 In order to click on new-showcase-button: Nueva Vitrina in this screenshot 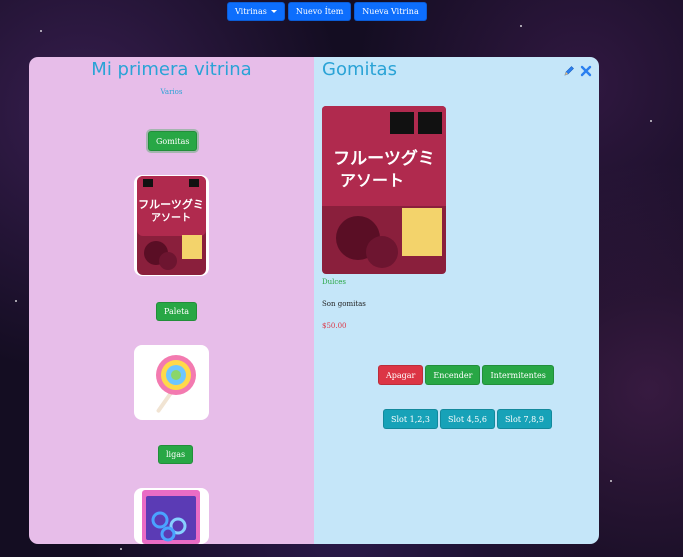, I will do `click(390, 11)`.